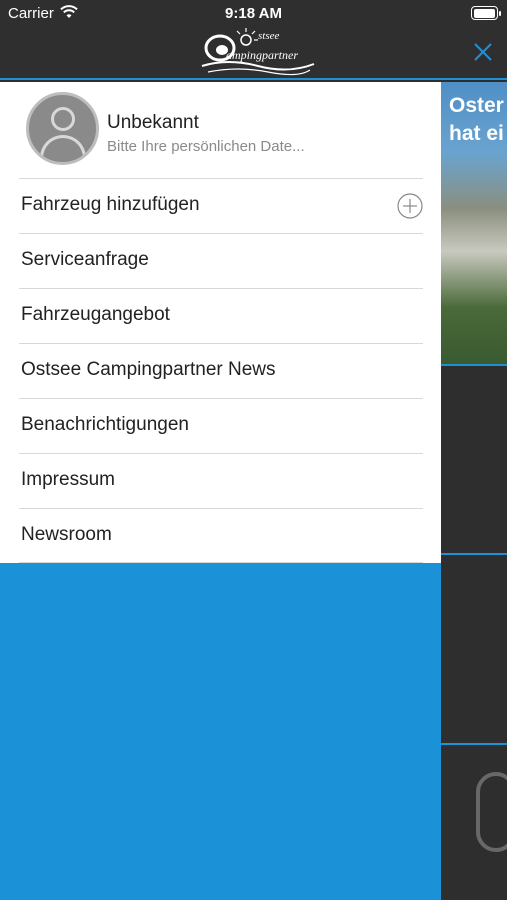 This screenshot has width=507, height=900. Describe the element at coordinates (221, 480) in the screenshot. I see `menu-item-imprint: Impressum` at that location.